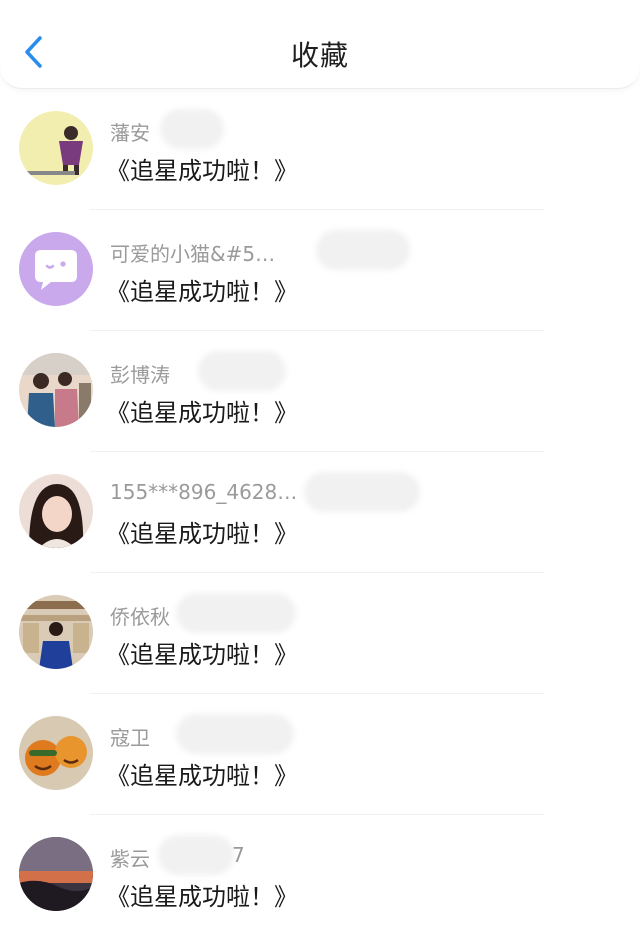  What do you see at coordinates (320, 149) in the screenshot?
I see `list-item: 藩安 《追星成功啦！》` at bounding box center [320, 149].